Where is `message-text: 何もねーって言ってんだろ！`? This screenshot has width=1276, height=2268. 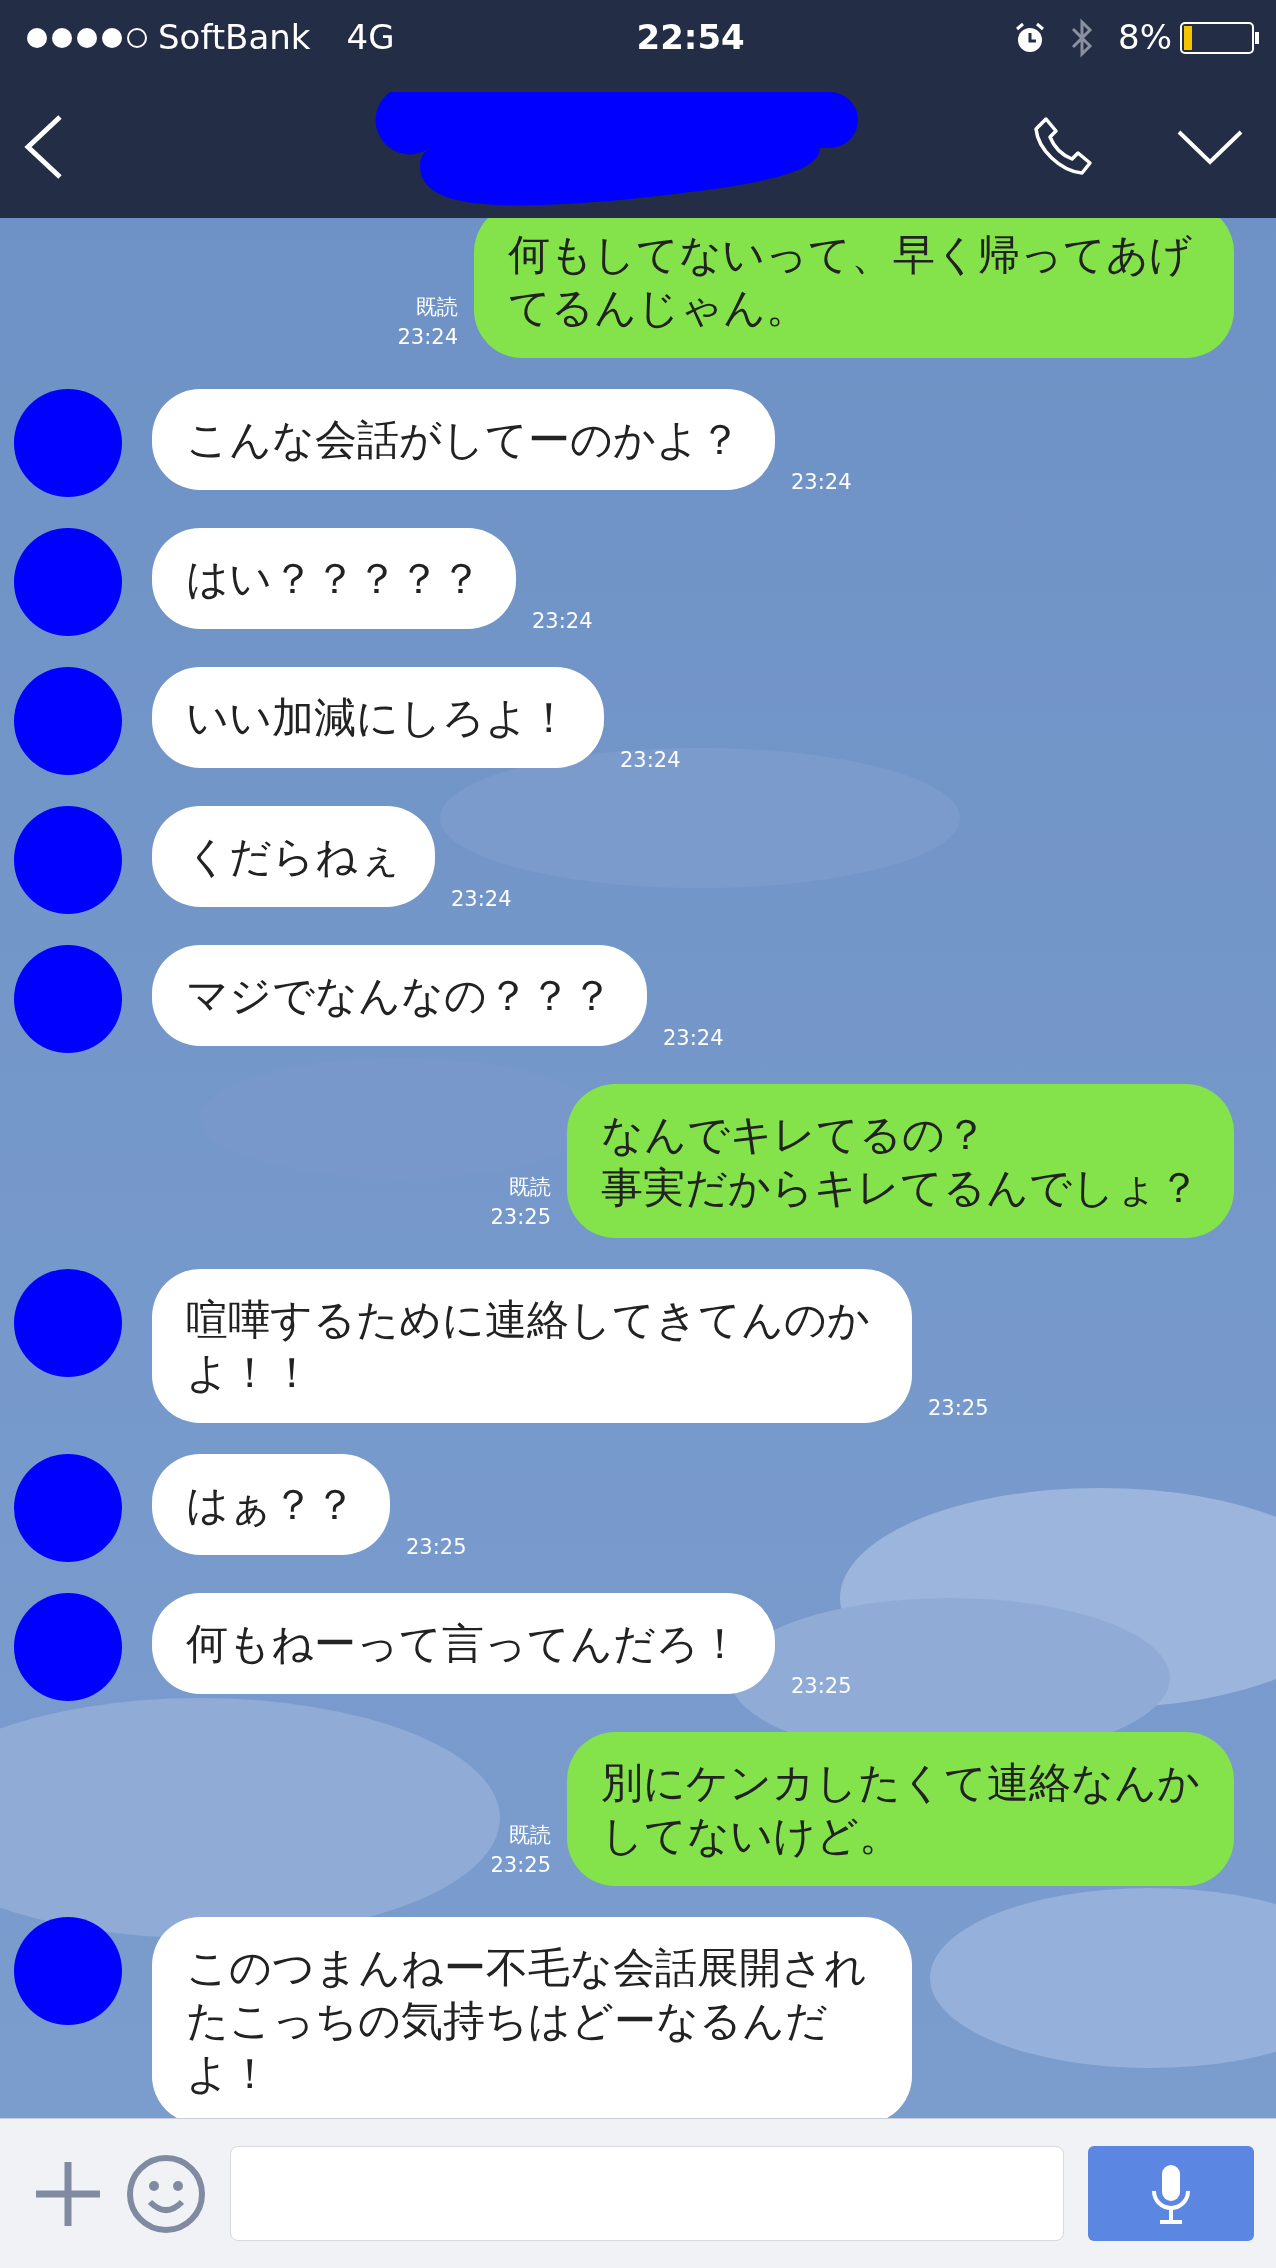
message-text: 何もねーって言ってんだろ！ is located at coordinates (463, 1644).